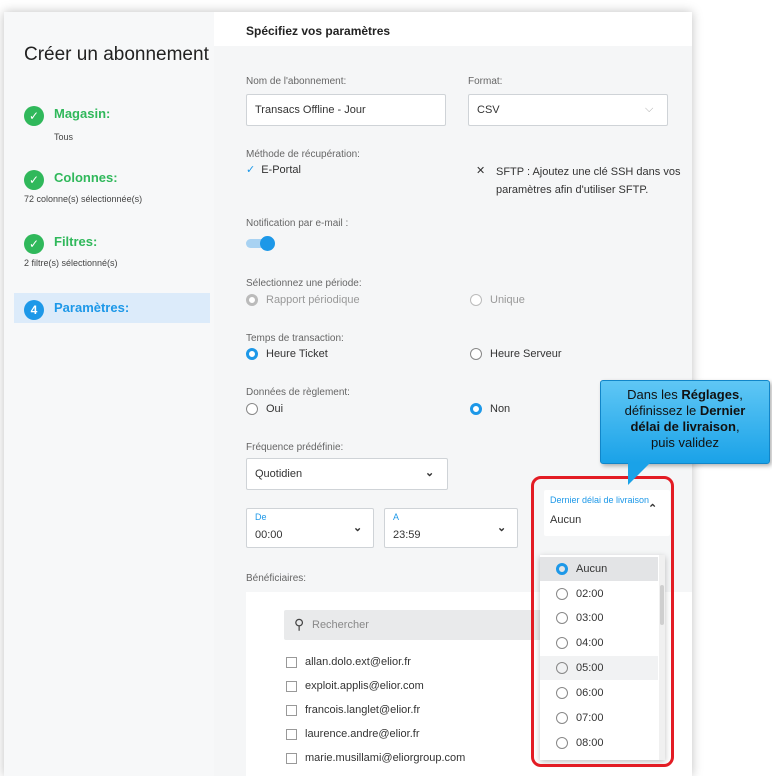 This screenshot has height=776, width=772. Describe the element at coordinates (602, 621) in the screenshot. I see `highlight-outline` at that location.